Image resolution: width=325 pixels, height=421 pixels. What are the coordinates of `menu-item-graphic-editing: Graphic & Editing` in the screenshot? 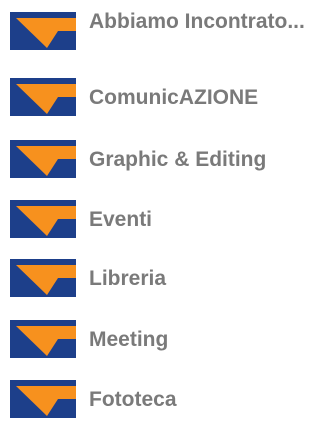 It's located at (165, 166).